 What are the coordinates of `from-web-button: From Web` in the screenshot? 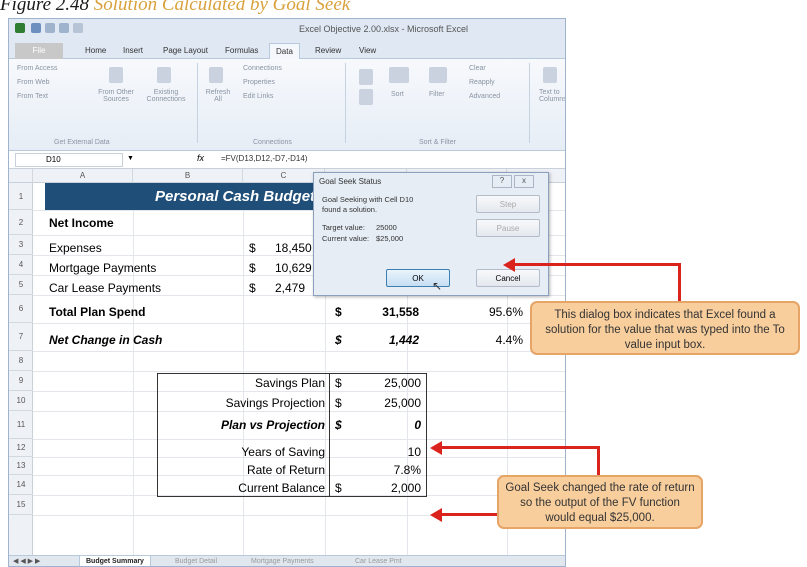 It's located at (33, 82).